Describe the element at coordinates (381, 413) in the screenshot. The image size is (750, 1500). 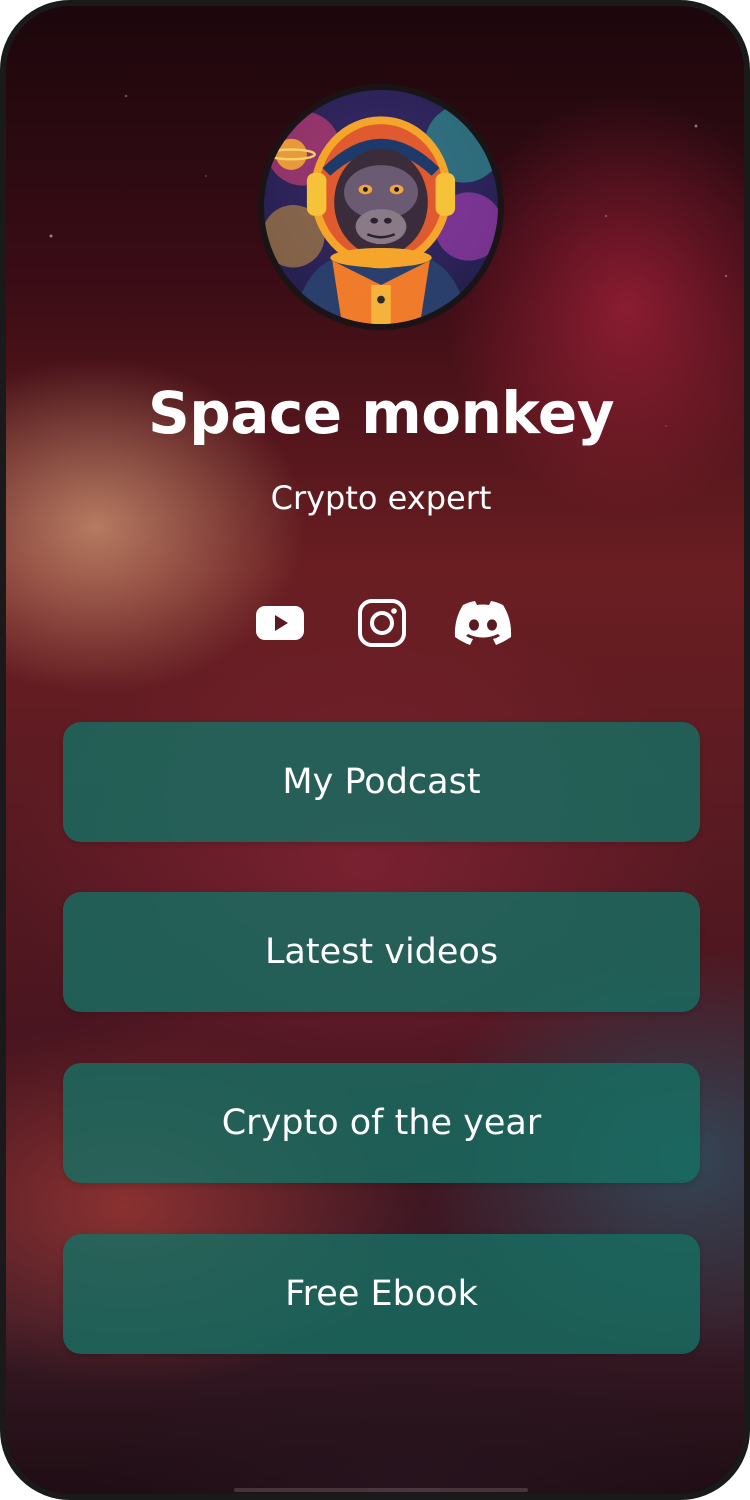
I see `profile-name: Space monkey` at that location.